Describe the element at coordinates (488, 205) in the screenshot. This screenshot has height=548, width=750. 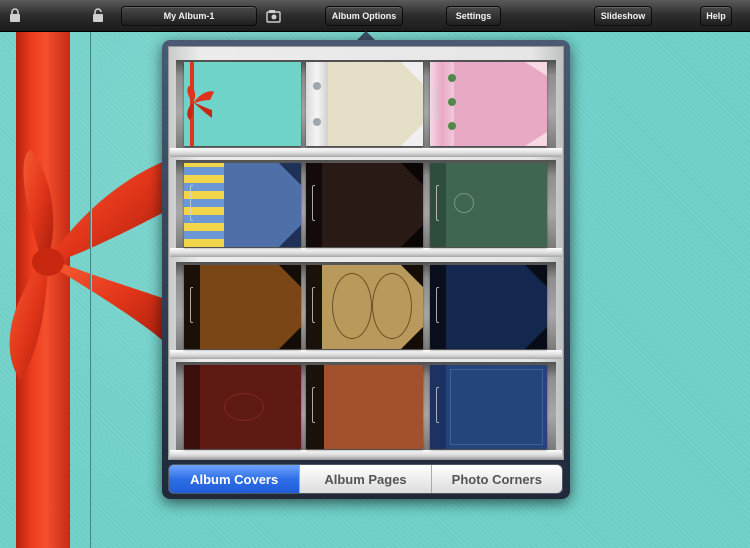
I see `cover-green-tapestry` at that location.